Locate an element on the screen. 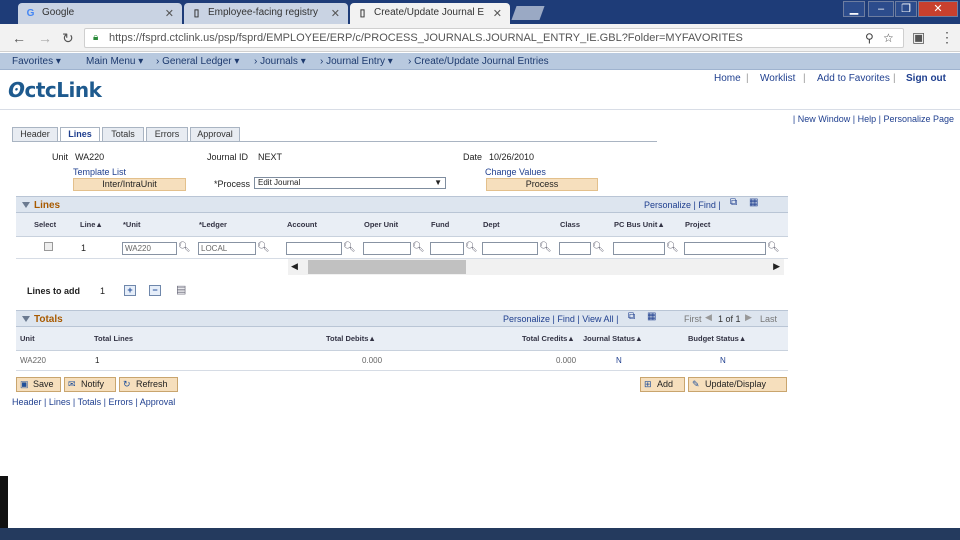  page-icon: ▯ is located at coordinates (362, 13).